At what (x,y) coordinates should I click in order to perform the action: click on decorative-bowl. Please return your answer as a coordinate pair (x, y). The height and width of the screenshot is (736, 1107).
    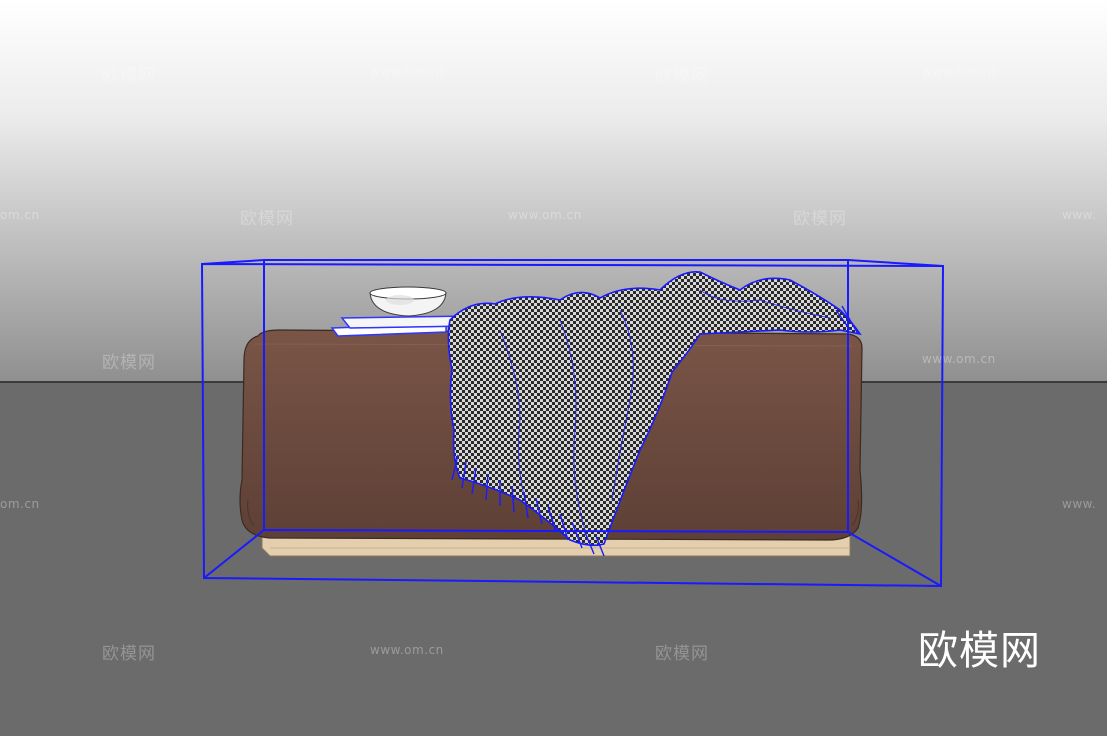
    Looking at the image, I should click on (408, 301).